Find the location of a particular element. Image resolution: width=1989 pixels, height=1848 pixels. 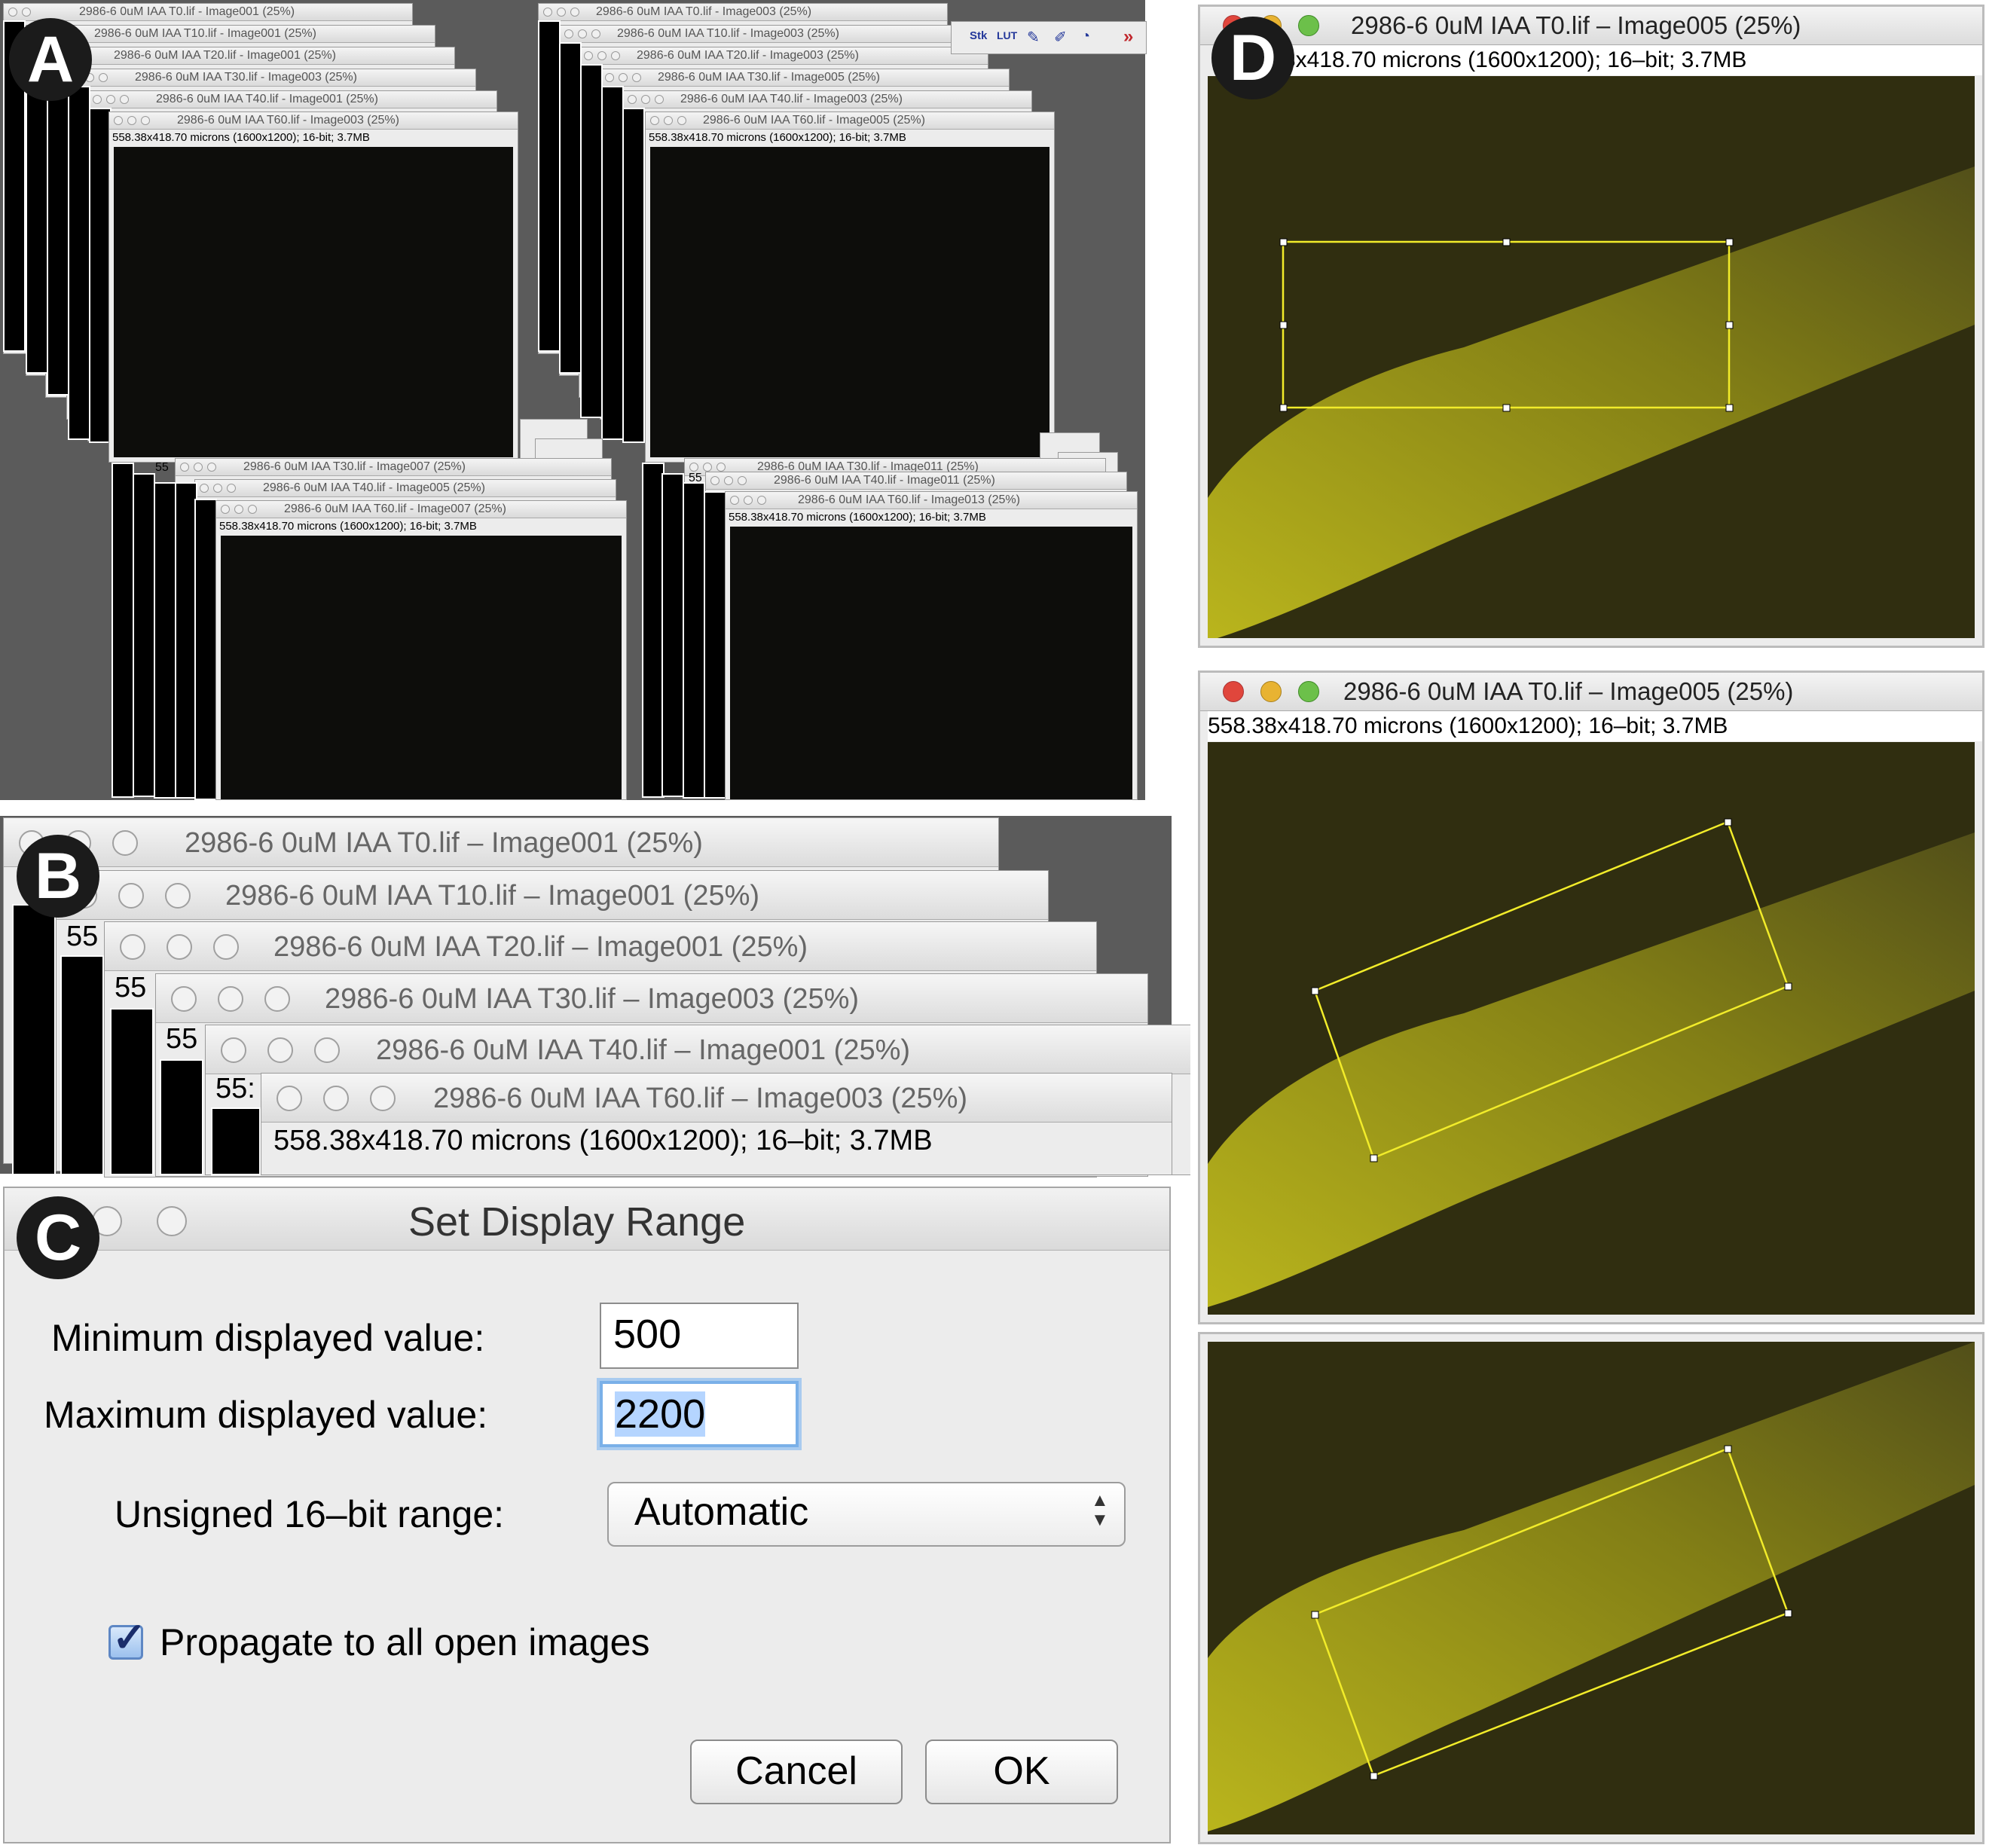

max-value-selection: 2200 is located at coordinates (660, 1414).